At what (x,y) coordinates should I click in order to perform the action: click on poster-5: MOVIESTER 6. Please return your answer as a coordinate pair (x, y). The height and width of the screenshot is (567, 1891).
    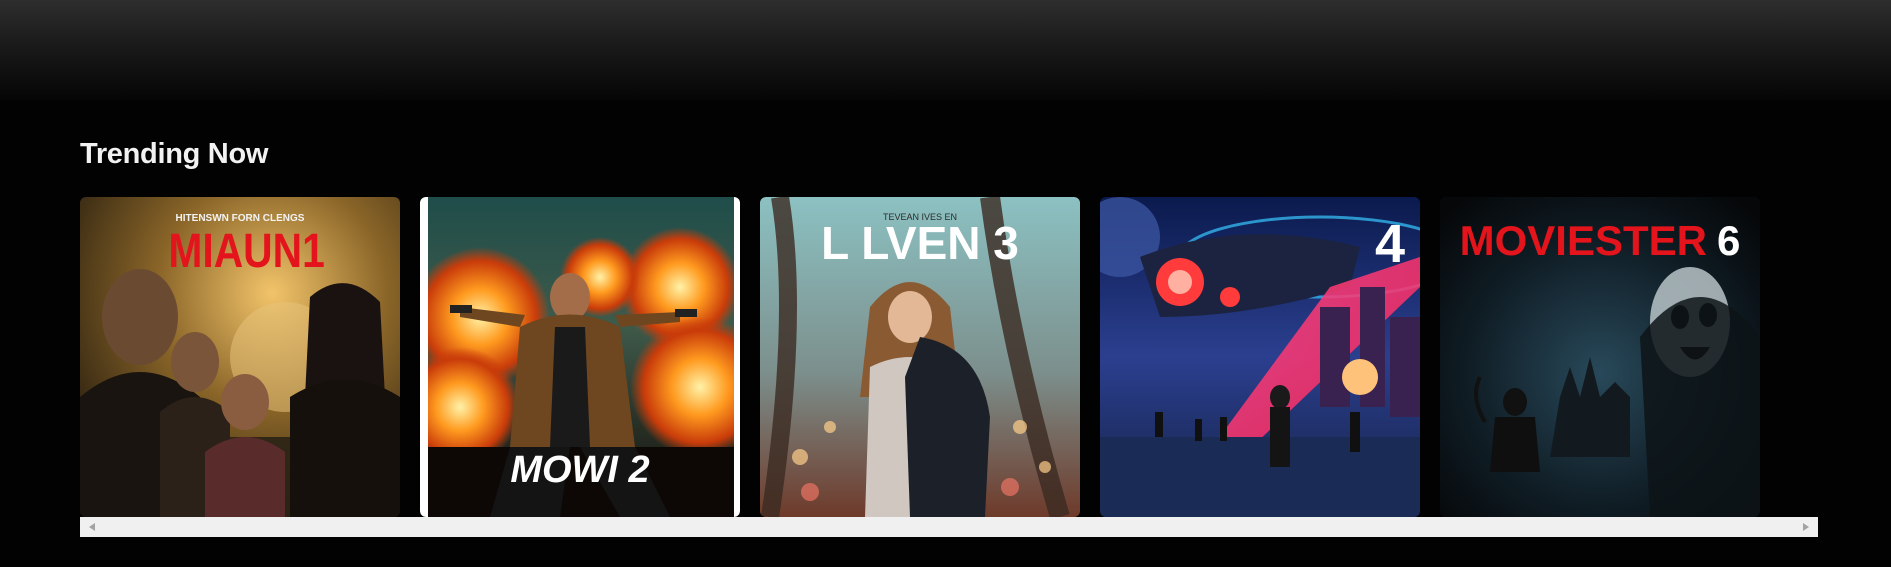
    Looking at the image, I should click on (1600, 357).